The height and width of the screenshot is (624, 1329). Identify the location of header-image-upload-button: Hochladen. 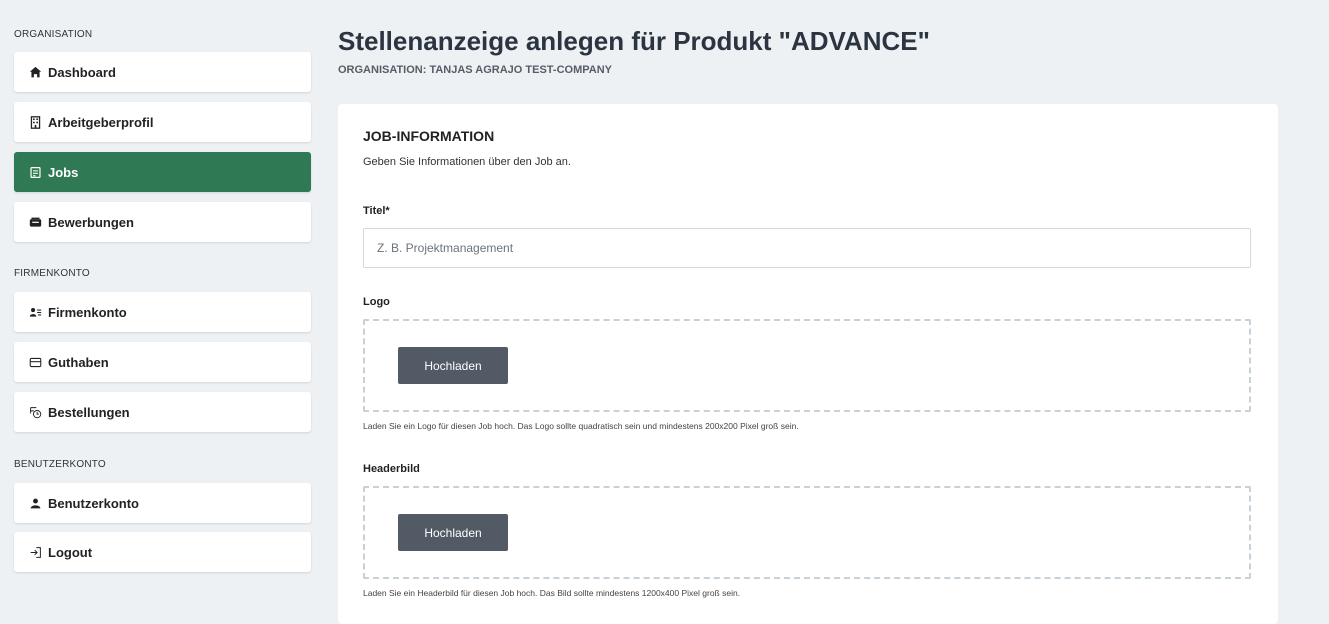
(453, 532).